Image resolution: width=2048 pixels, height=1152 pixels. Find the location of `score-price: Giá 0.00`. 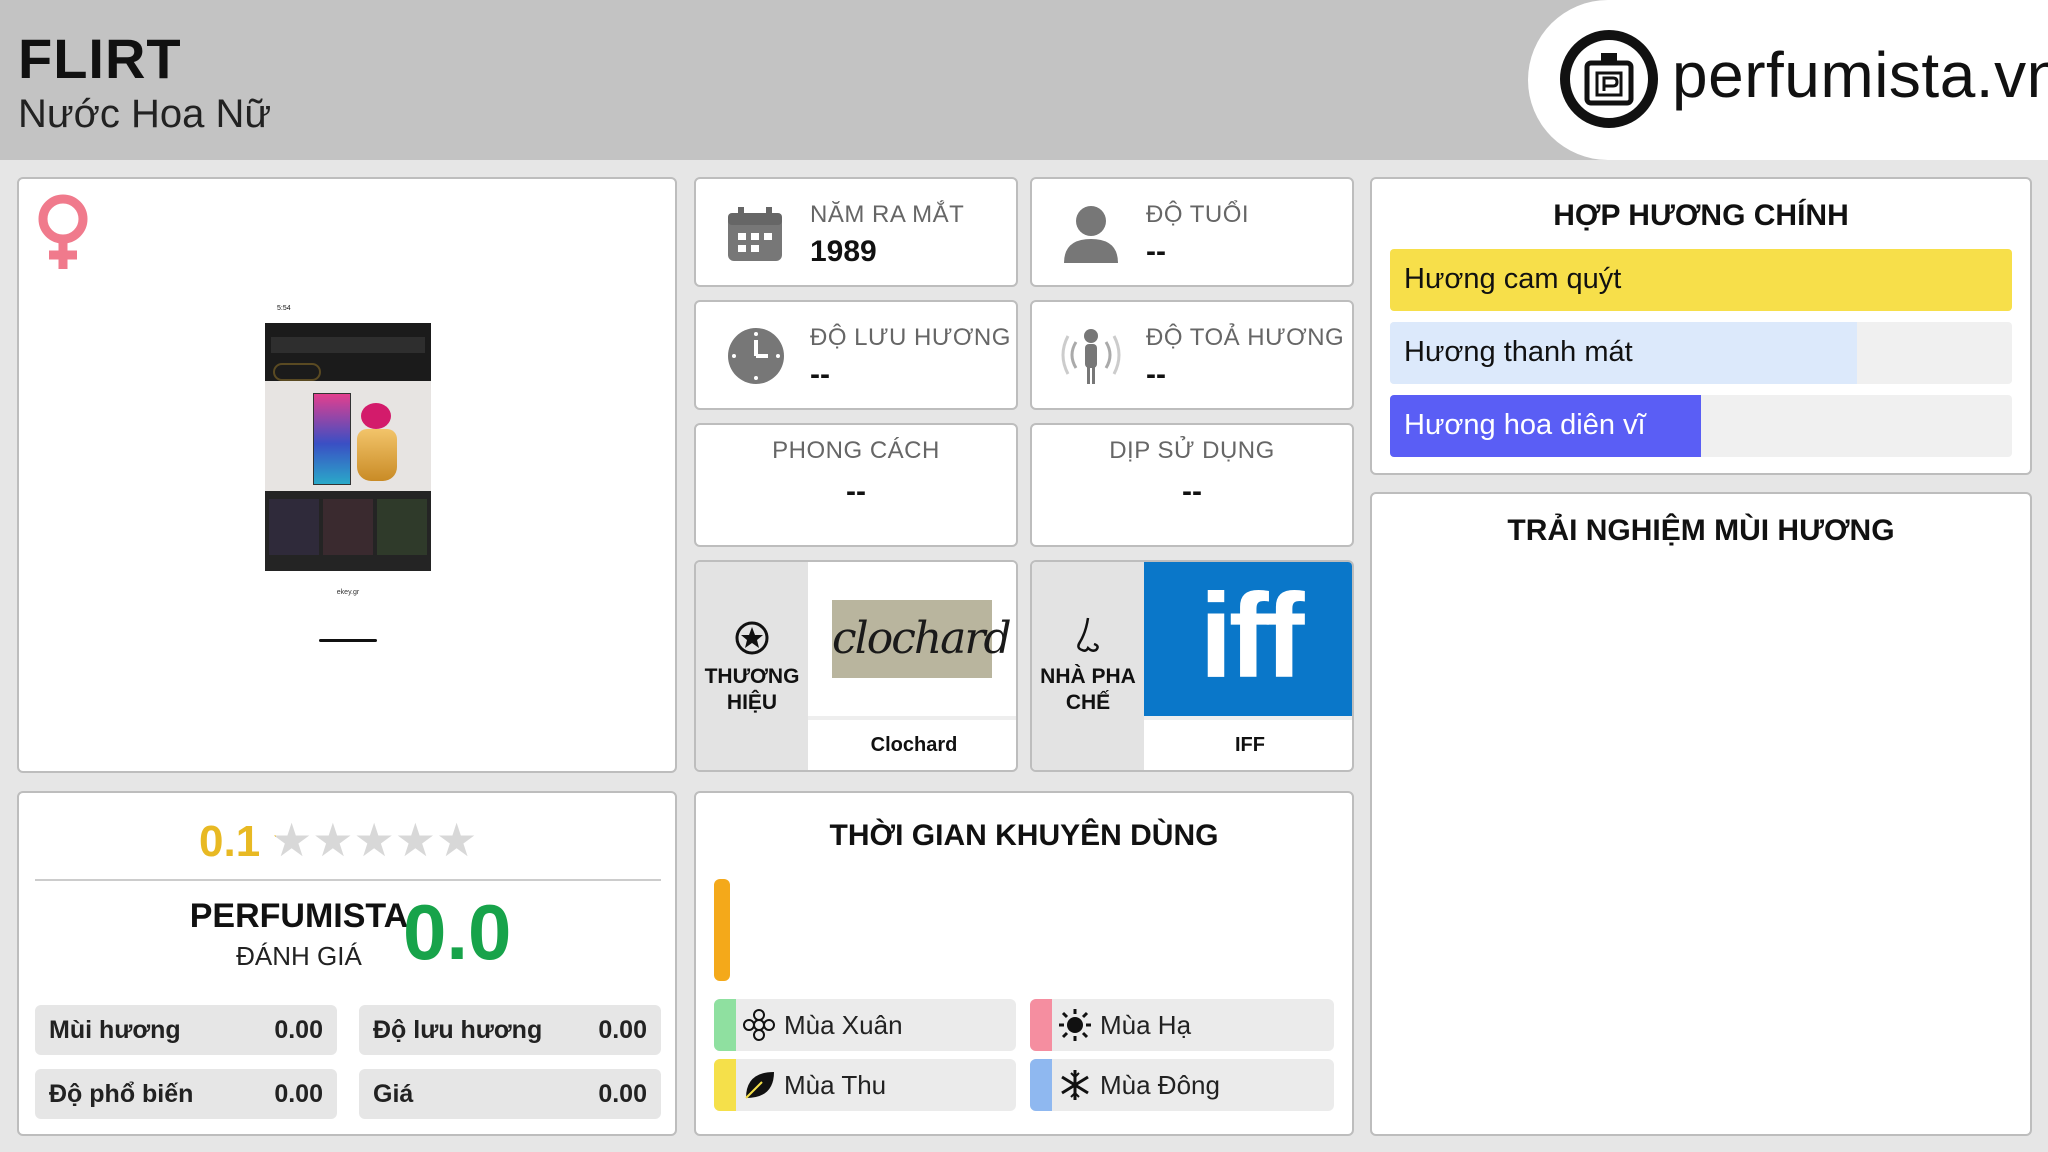

score-price: Giá 0.00 is located at coordinates (510, 1094).